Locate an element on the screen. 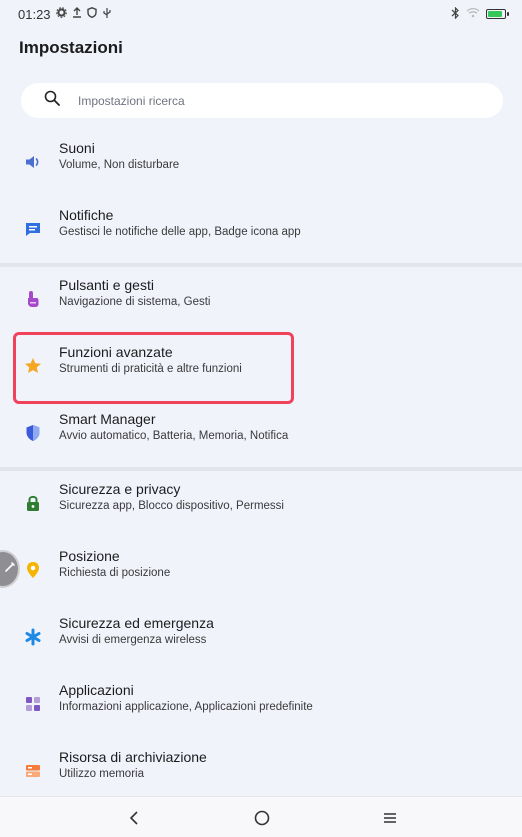 The width and height of the screenshot is (522, 837). storage-icon is located at coordinates (33, 771).